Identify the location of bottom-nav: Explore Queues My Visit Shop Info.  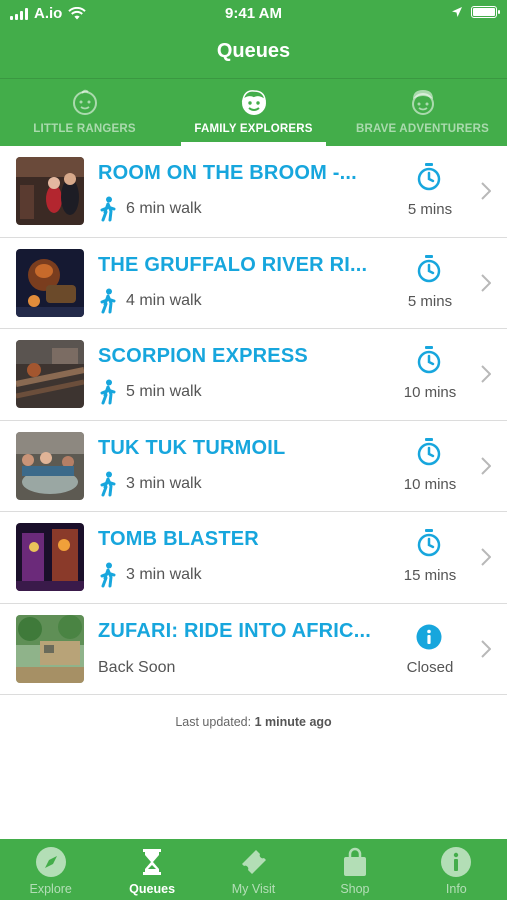
(253, 869).